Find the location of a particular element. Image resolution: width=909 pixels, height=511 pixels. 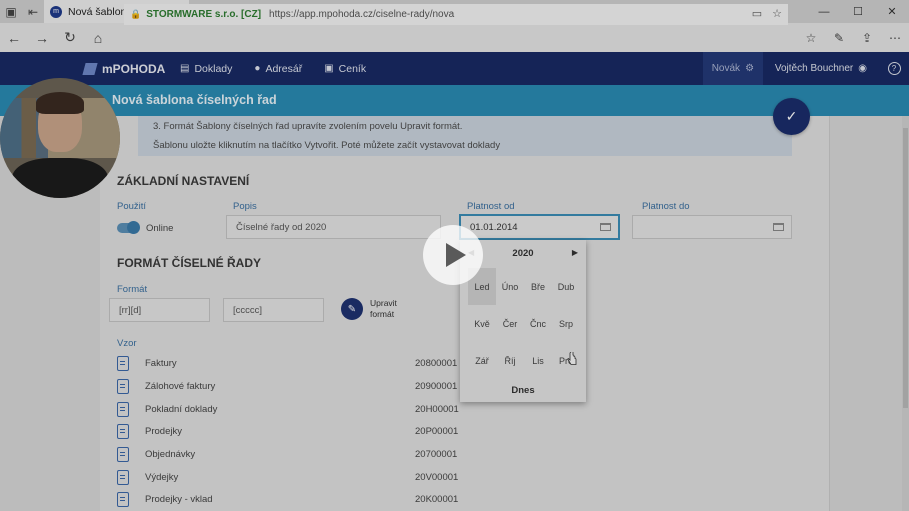

price-list-icon: ▣ is located at coordinates (329, 68).